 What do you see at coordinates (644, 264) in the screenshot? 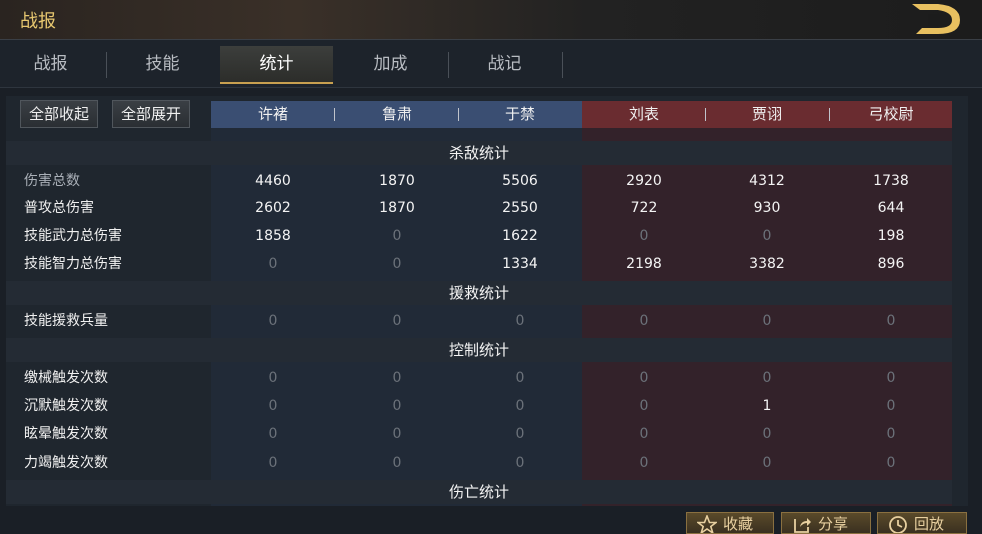
I see `stat-cell: 2198` at bounding box center [644, 264].